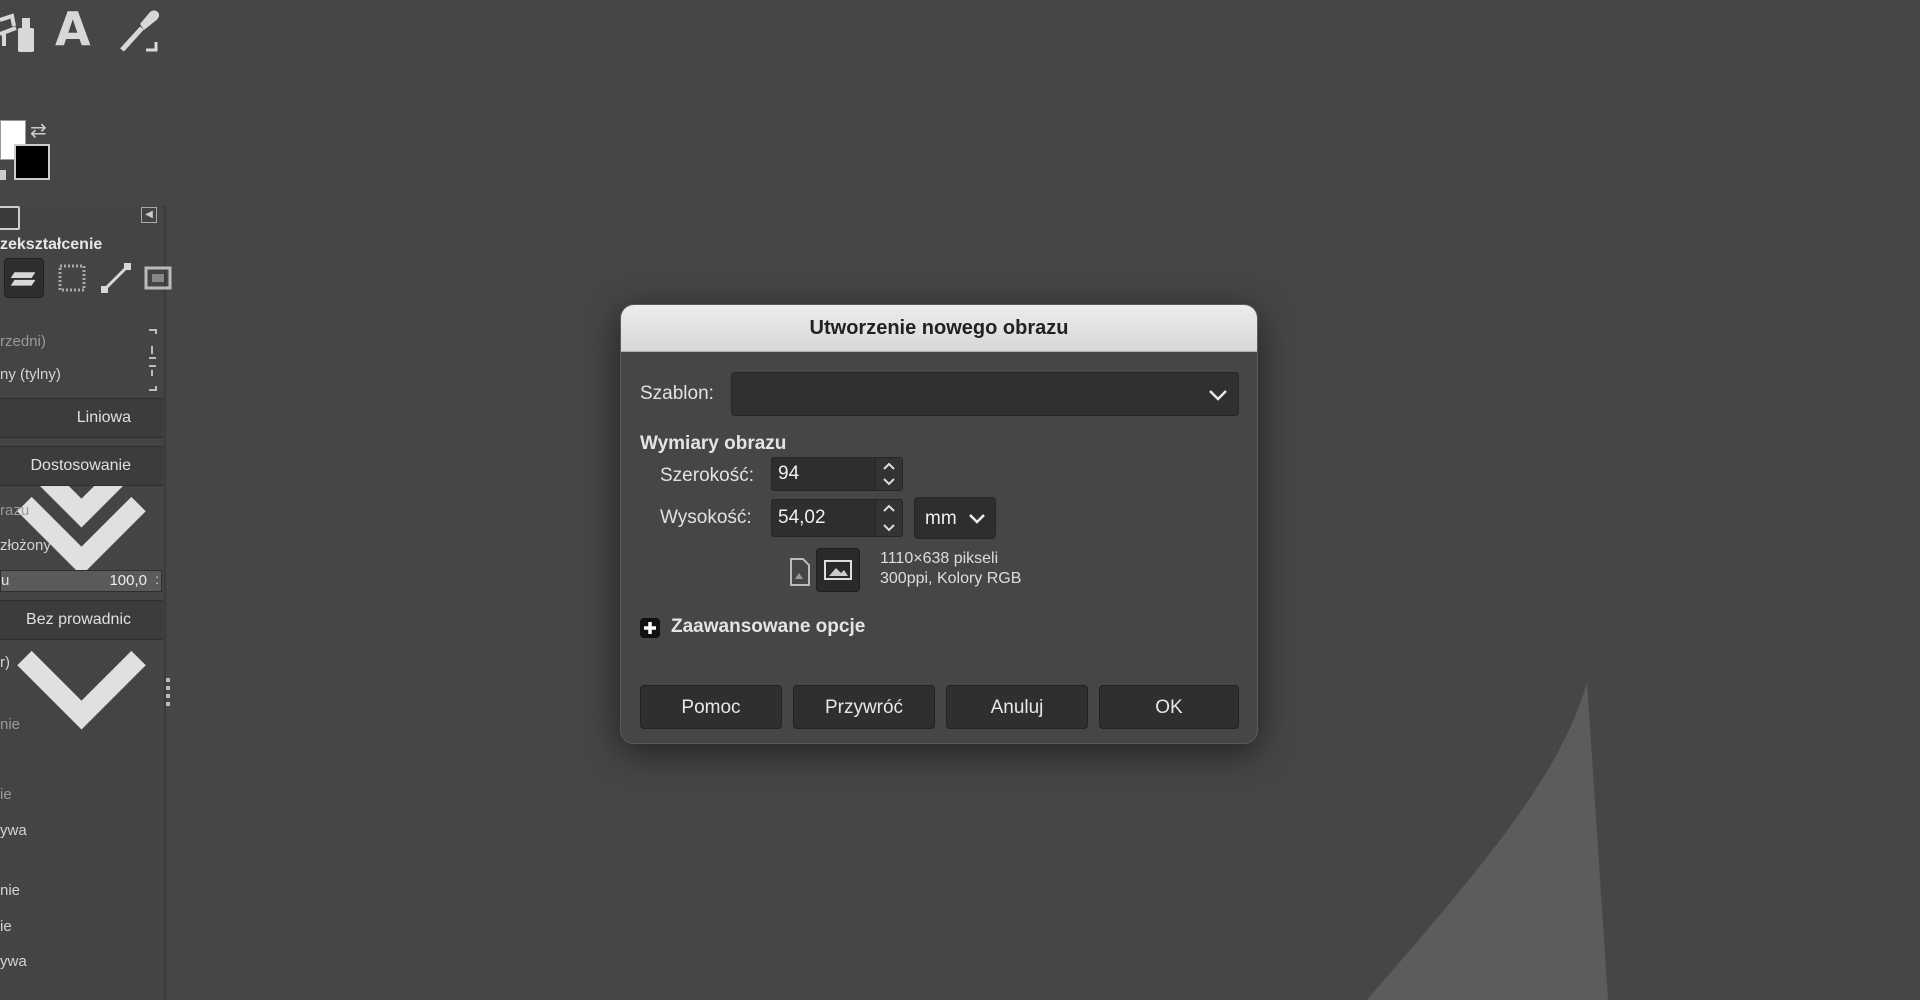 The image size is (1920, 1000). What do you see at coordinates (707, 475) in the screenshot?
I see `width-label: Szerokość:` at bounding box center [707, 475].